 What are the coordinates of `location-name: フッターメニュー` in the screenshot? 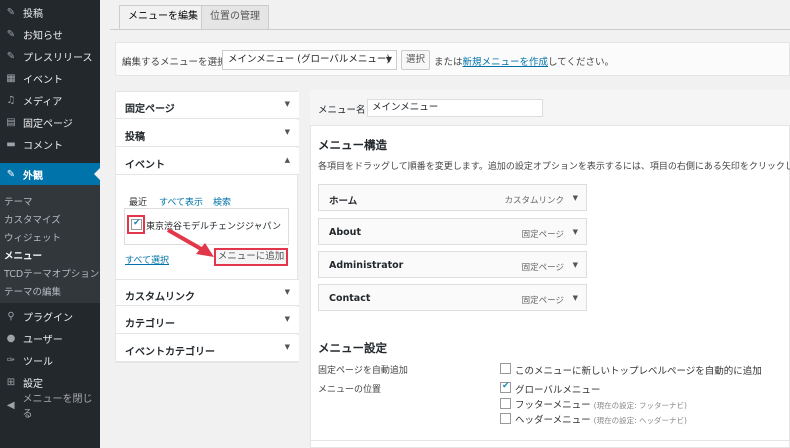 It's located at (553, 405).